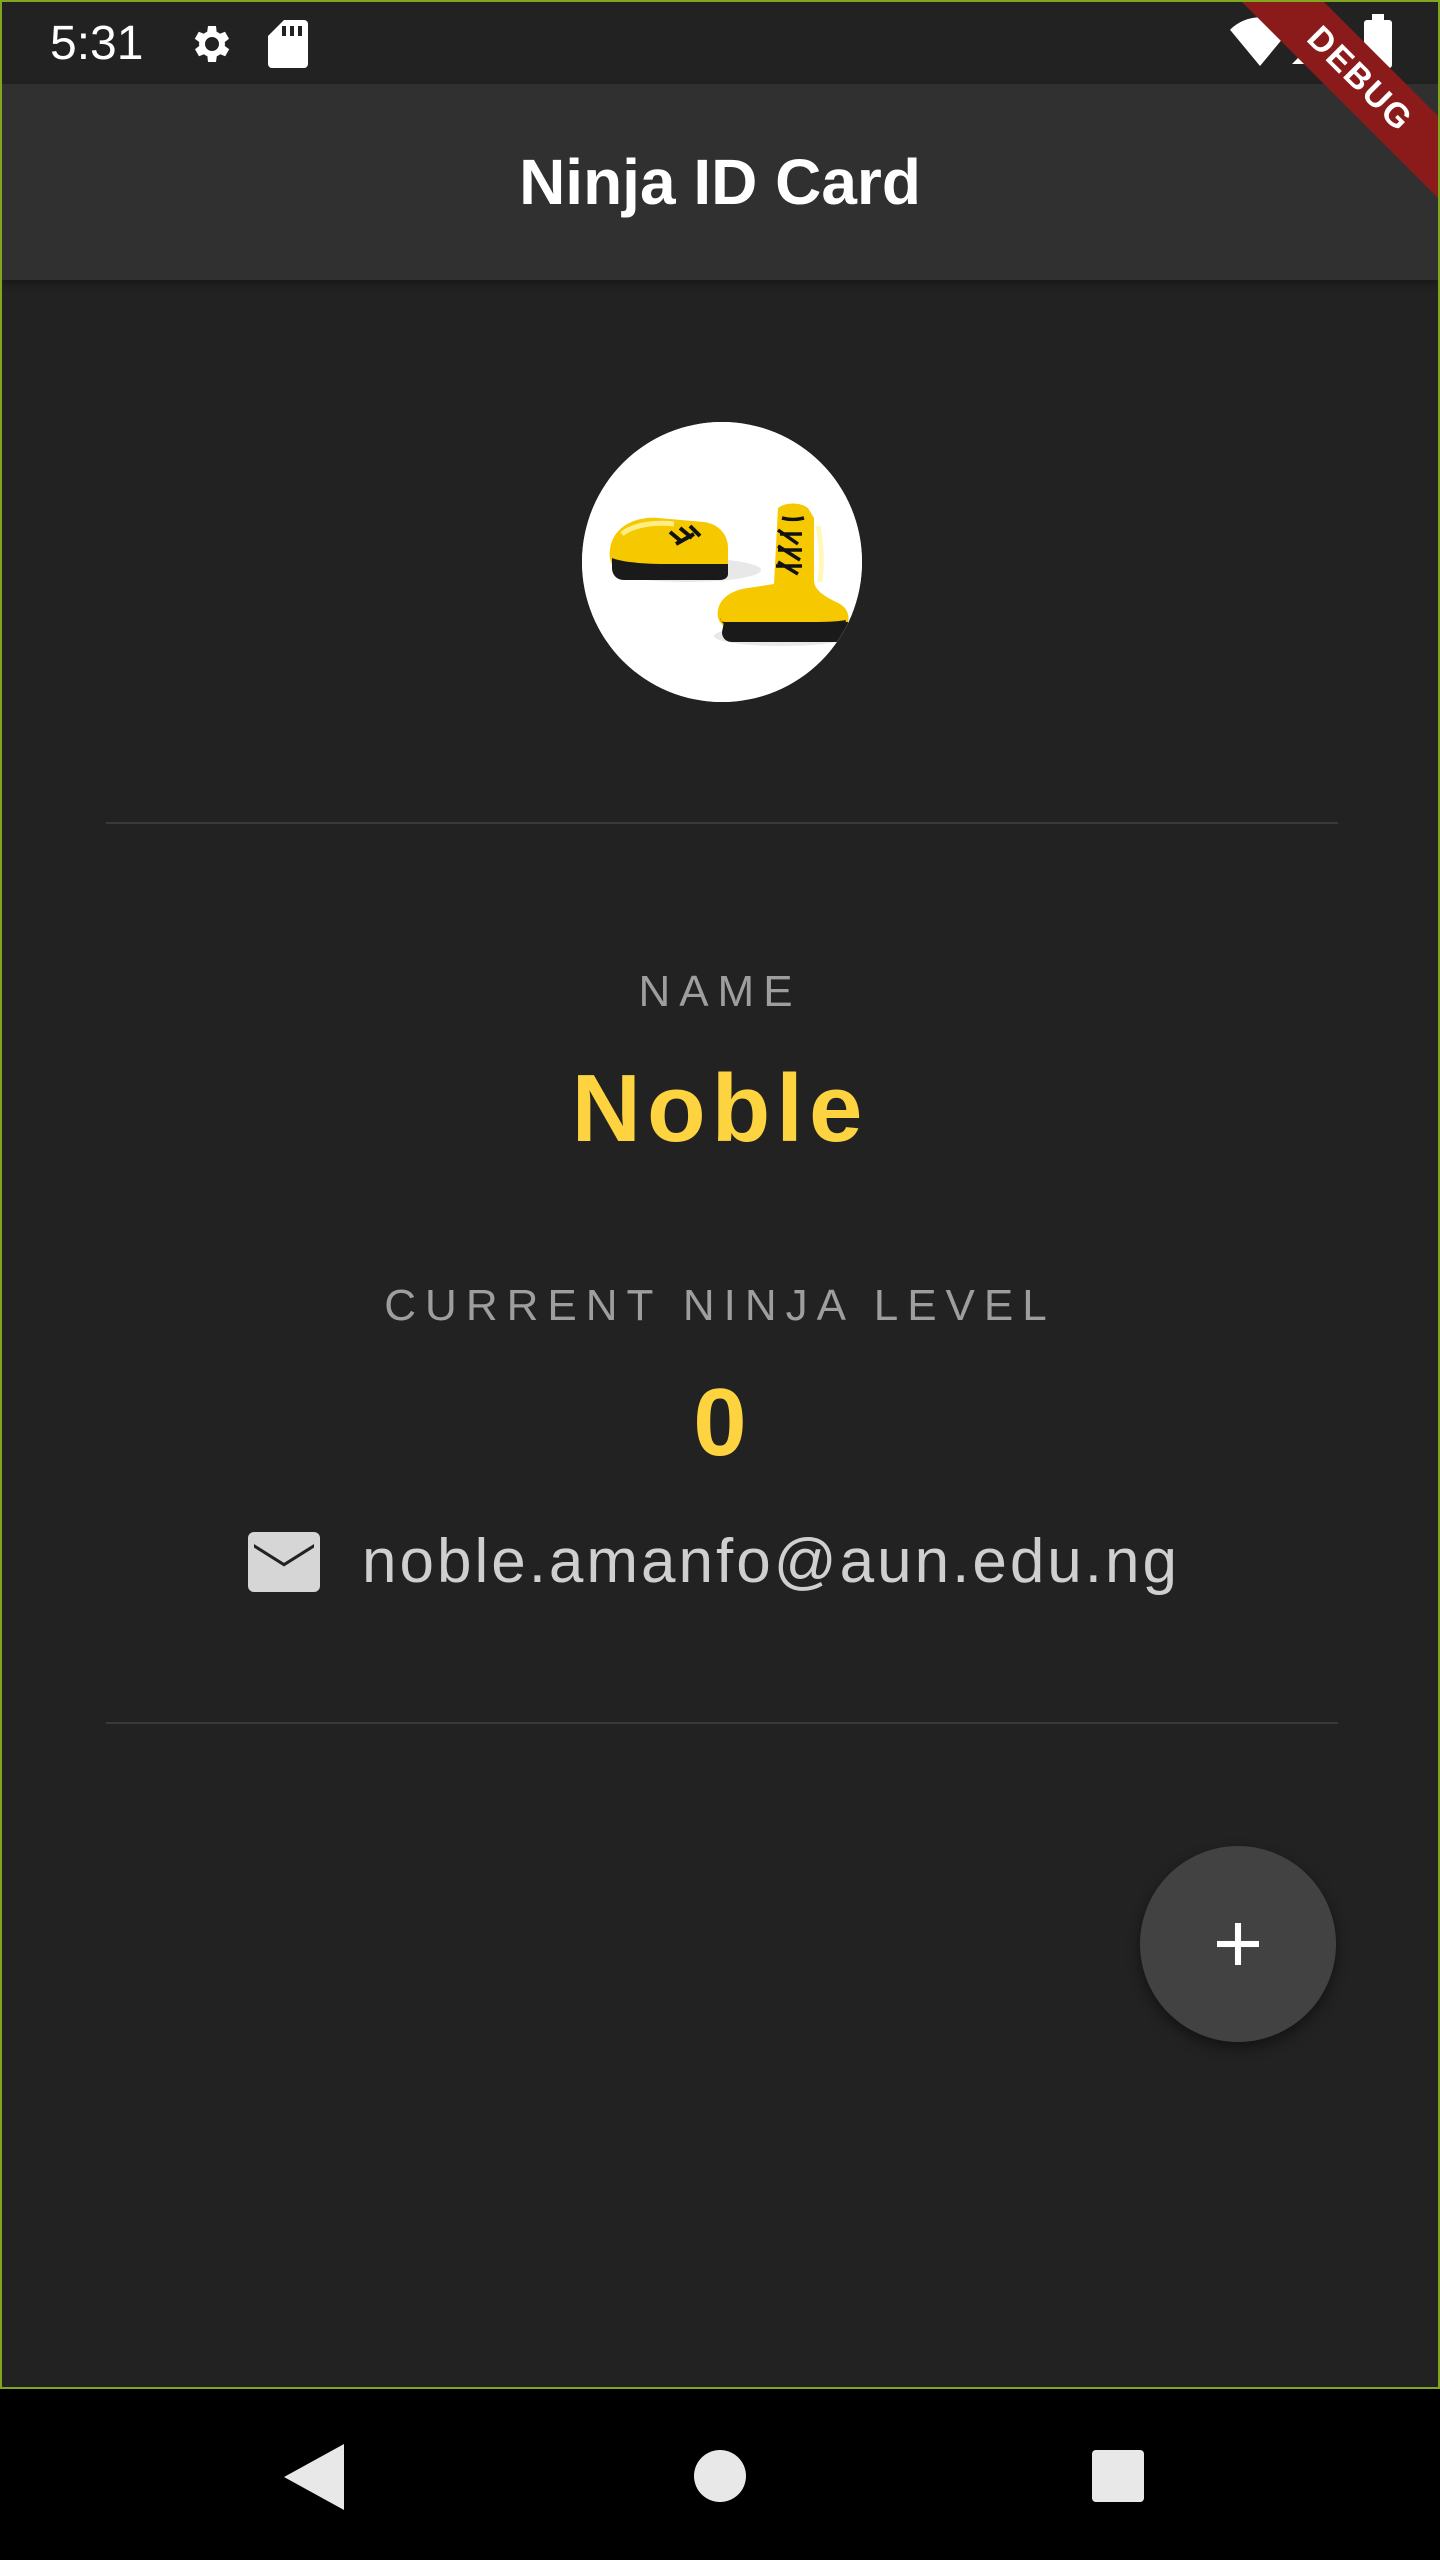 This screenshot has width=1440, height=2560. I want to click on home-icon, so click(720, 2476).